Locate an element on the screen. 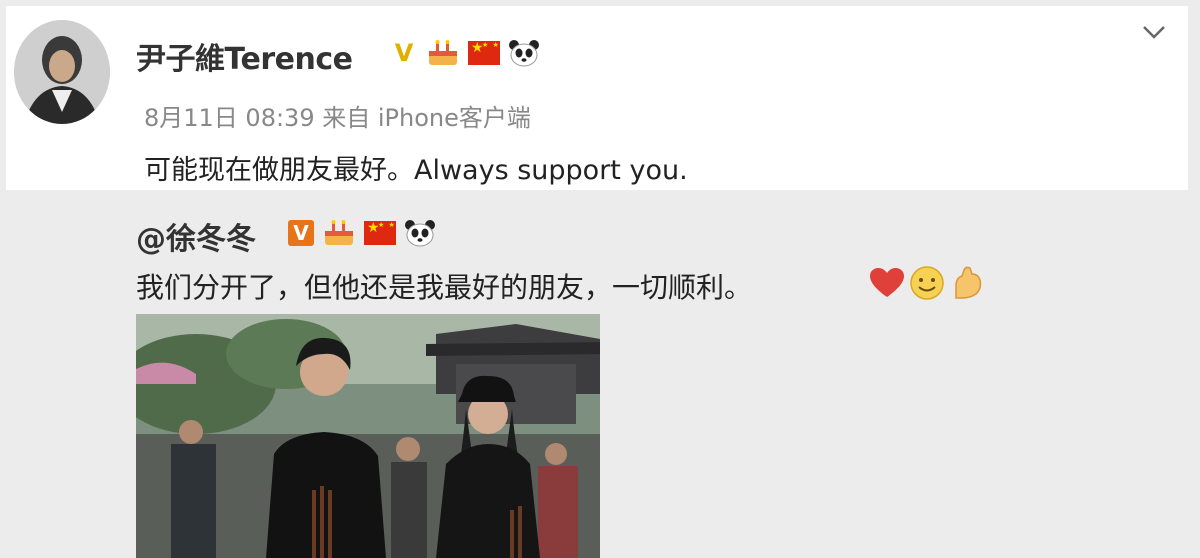  heart-icon is located at coordinates (887, 282).